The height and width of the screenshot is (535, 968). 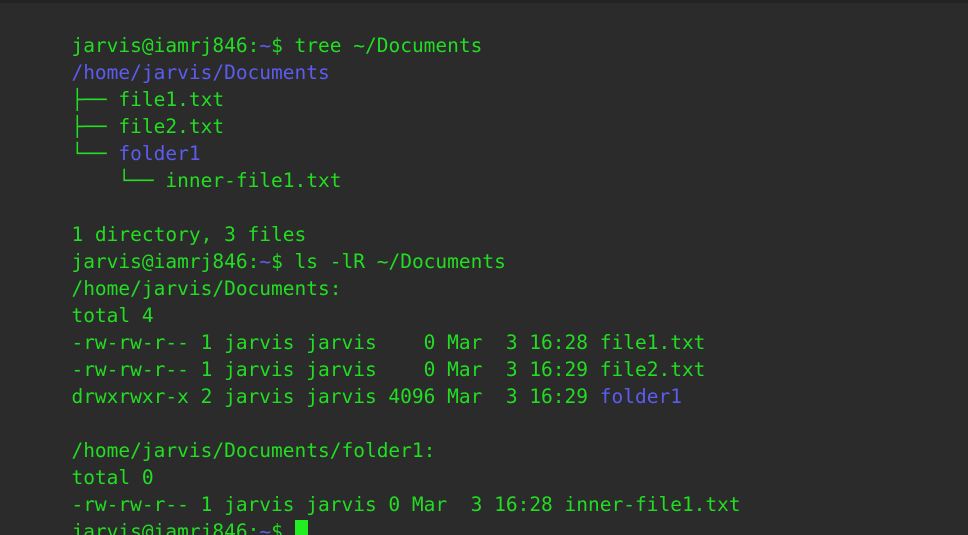 What do you see at coordinates (253, 450) in the screenshot?
I see `ls-section-header-text: /home/jarvis/Documents/folder1:` at bounding box center [253, 450].